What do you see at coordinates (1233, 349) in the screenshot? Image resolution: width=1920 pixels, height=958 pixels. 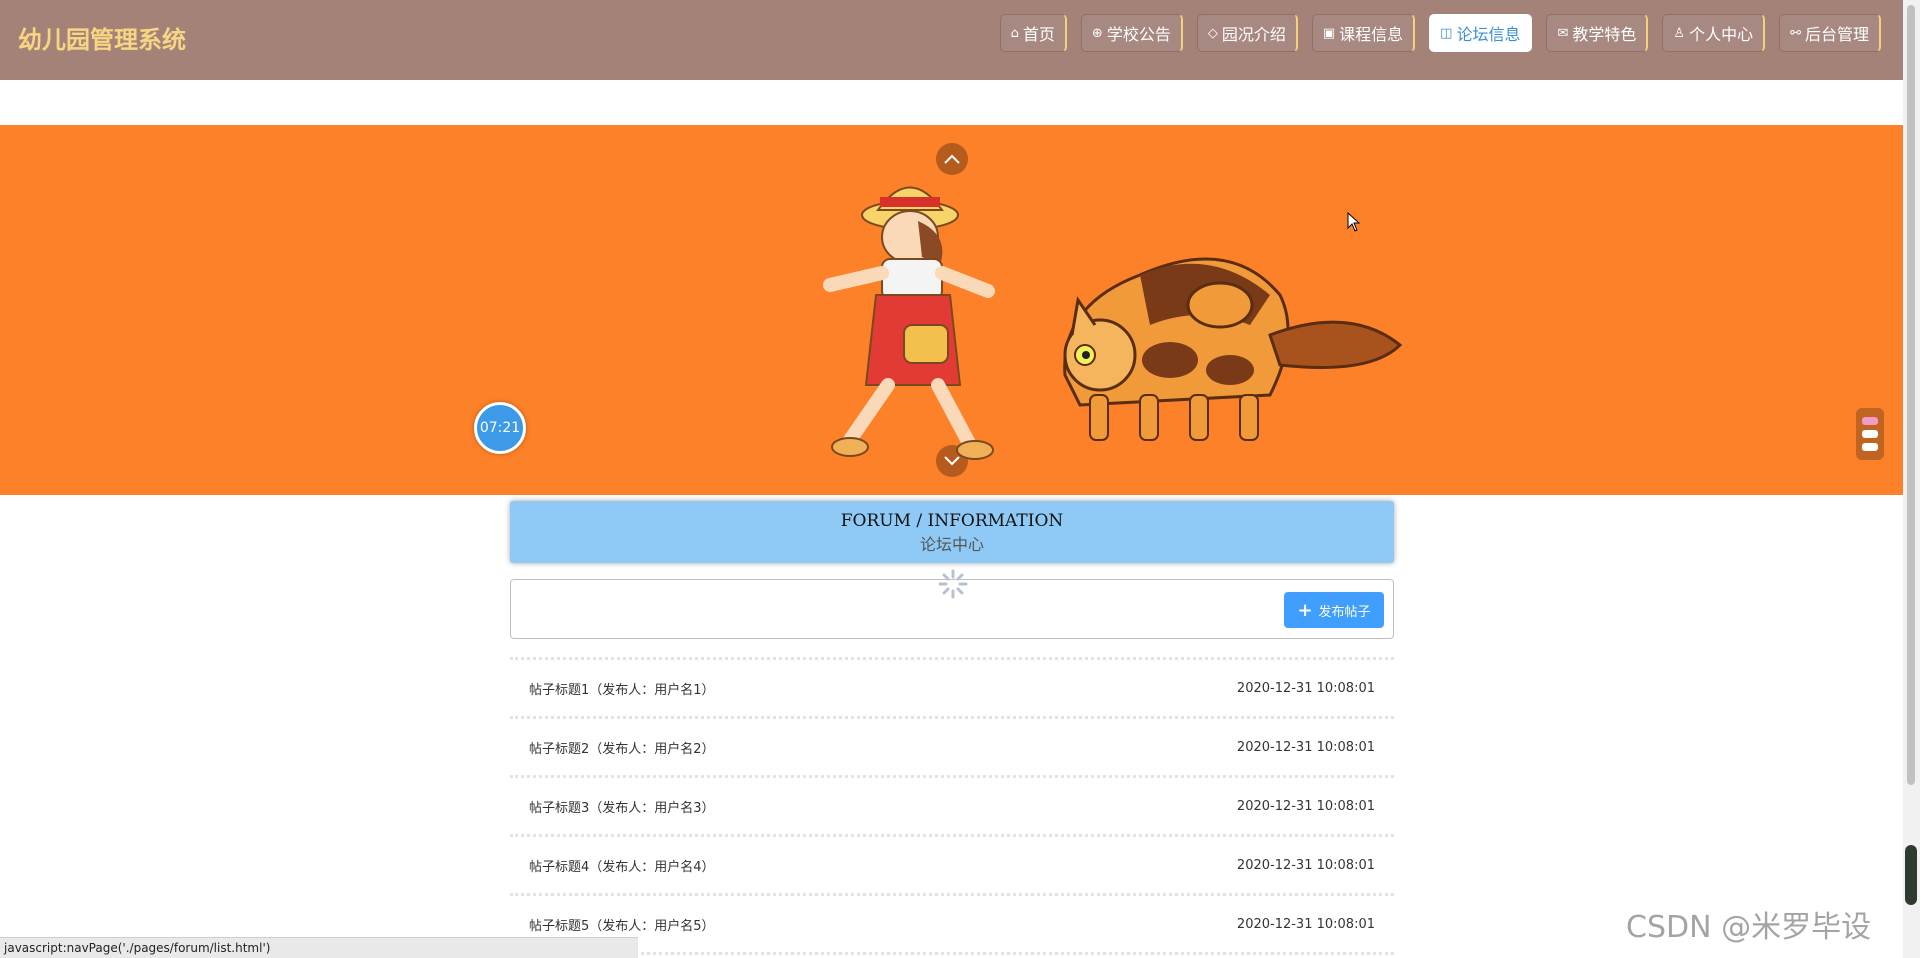 I see `catbus-figure` at bounding box center [1233, 349].